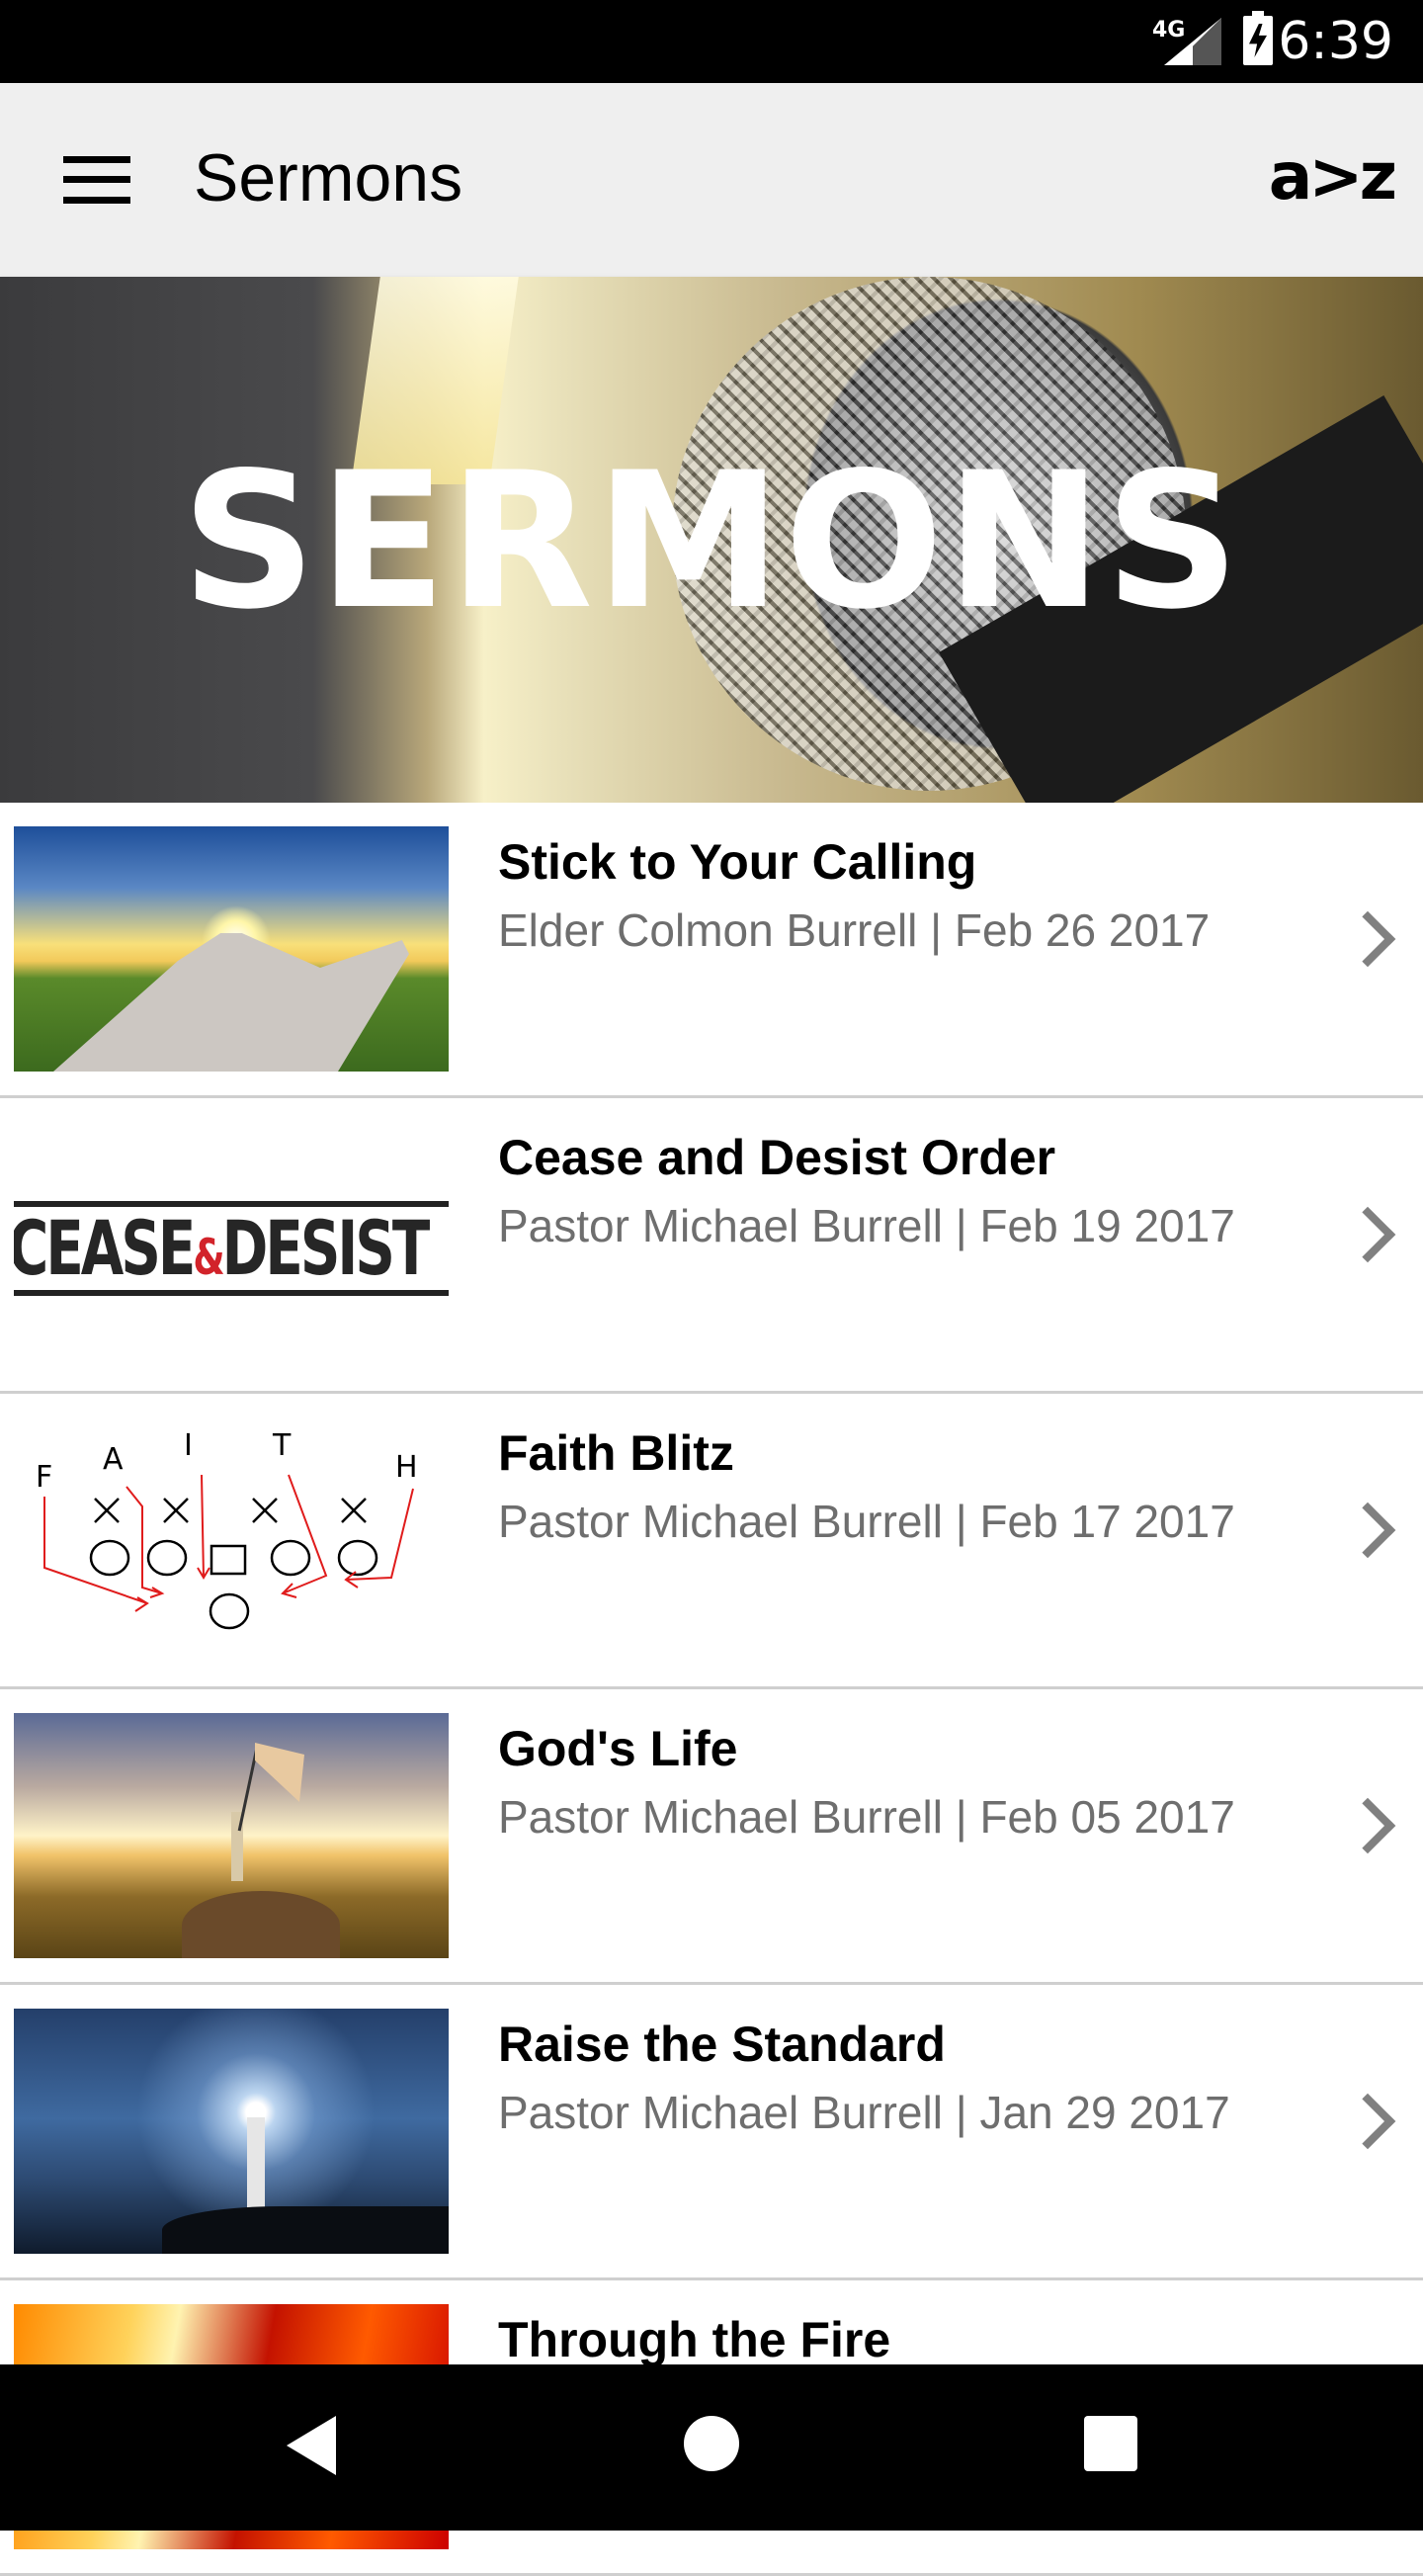 Image resolution: width=1423 pixels, height=2576 pixels. What do you see at coordinates (694, 2339) in the screenshot?
I see `sermon-title: Through the Fire` at bounding box center [694, 2339].